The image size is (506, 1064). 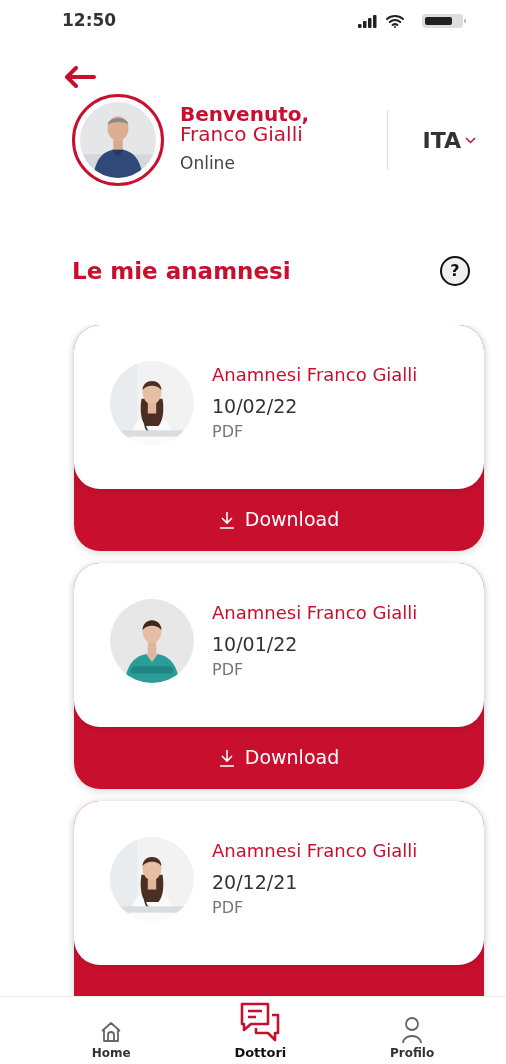 What do you see at coordinates (241, 134) in the screenshot?
I see `user-name: Franco Gialli` at bounding box center [241, 134].